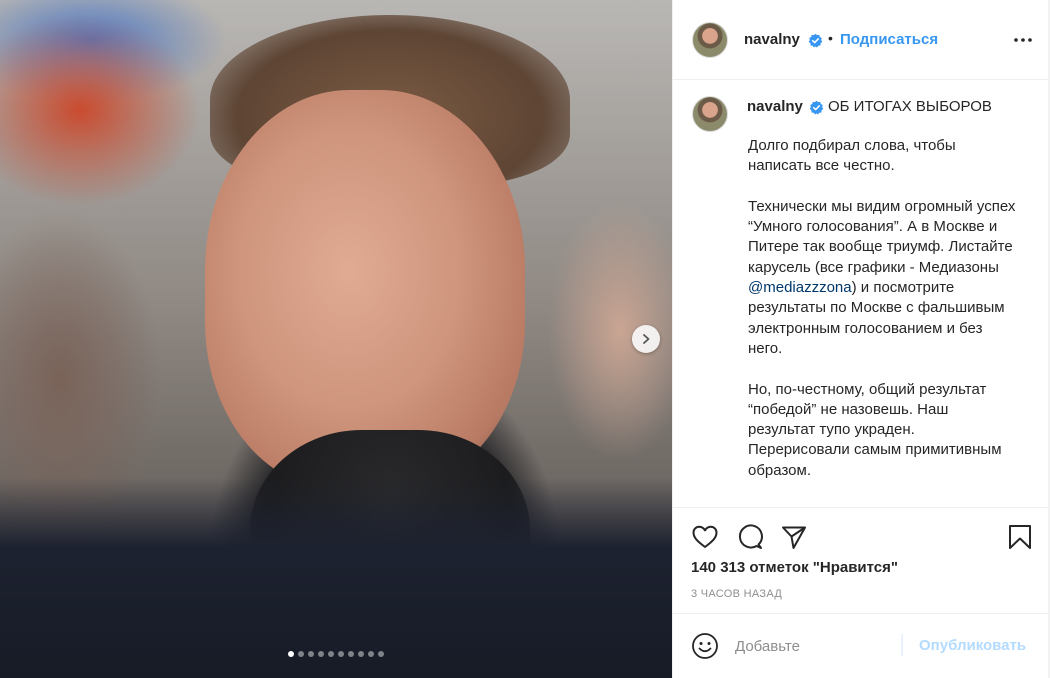  What do you see at coordinates (800, 287) in the screenshot?
I see `mention-link: @mediazzzona` at bounding box center [800, 287].